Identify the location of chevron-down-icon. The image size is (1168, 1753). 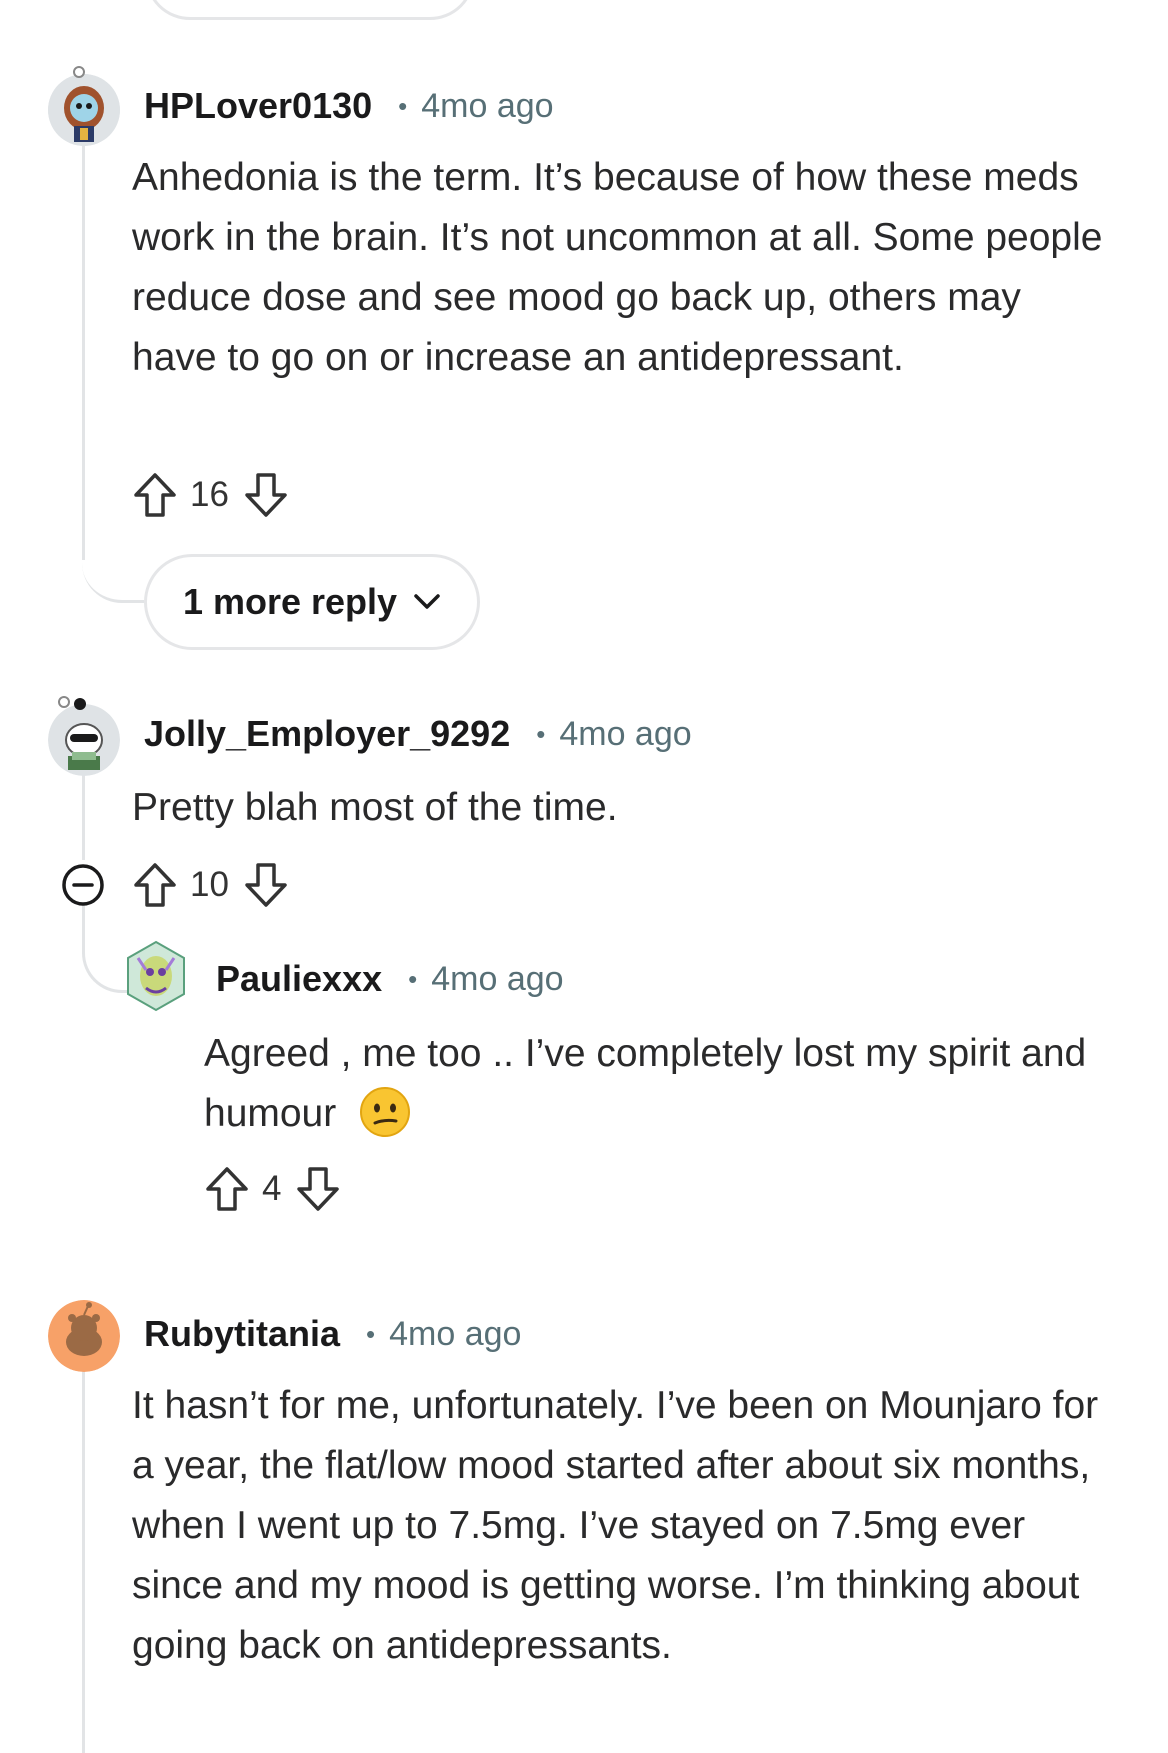
(427, 602).